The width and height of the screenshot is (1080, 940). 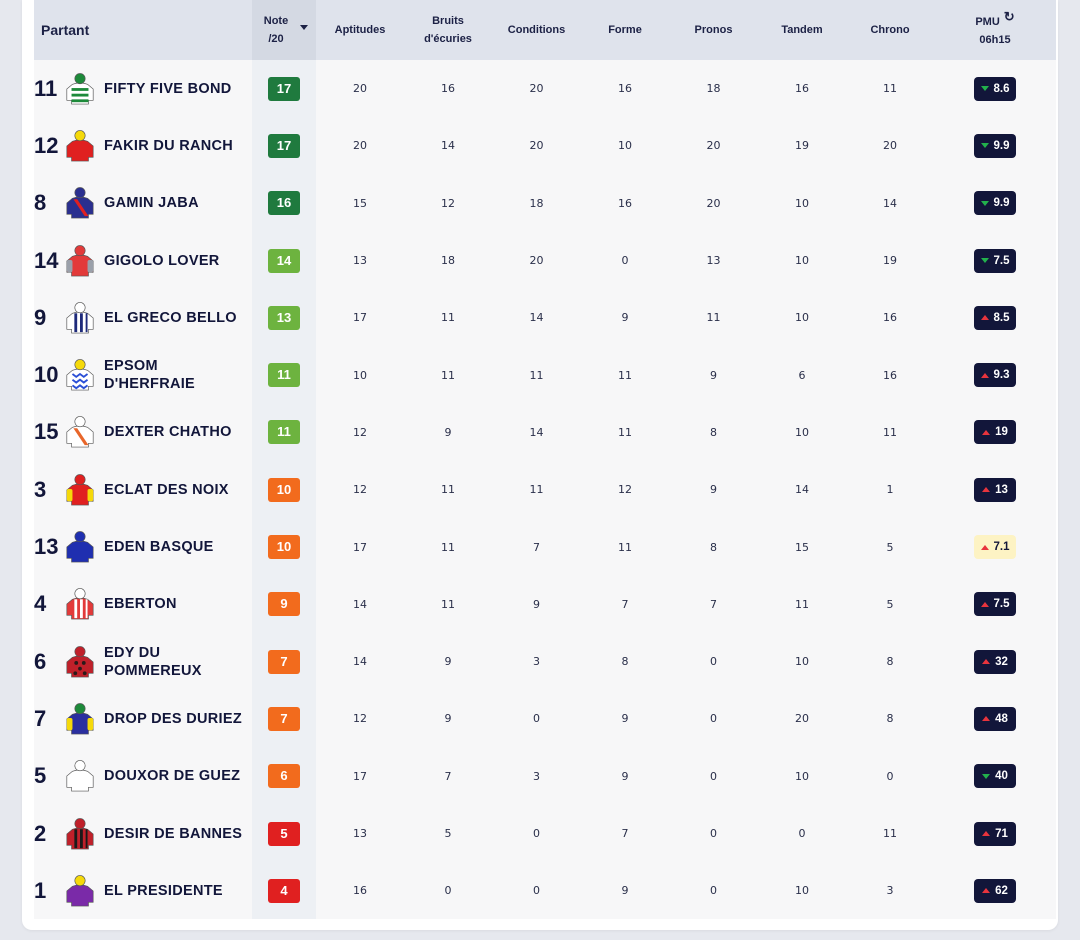 What do you see at coordinates (802, 662) in the screenshot?
I see `tandem-cell: 10` at bounding box center [802, 662].